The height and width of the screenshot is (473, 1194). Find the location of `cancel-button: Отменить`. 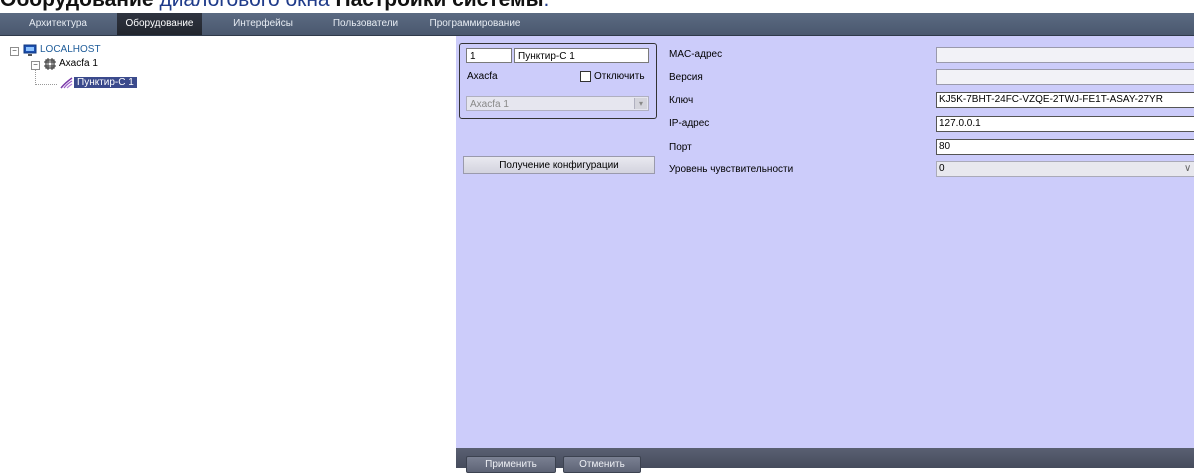

cancel-button: Отменить is located at coordinates (602, 464).